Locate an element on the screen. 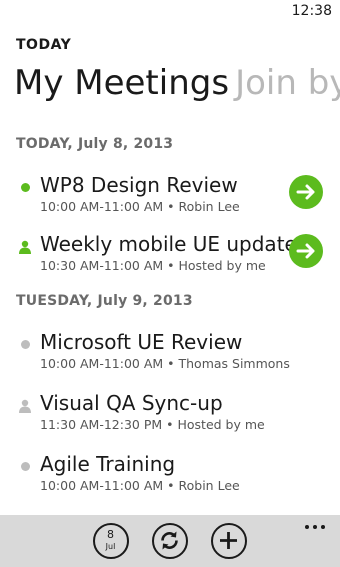 The width and height of the screenshot is (340, 567). pivot-header: My Meetings Join by is located at coordinates (177, 83).